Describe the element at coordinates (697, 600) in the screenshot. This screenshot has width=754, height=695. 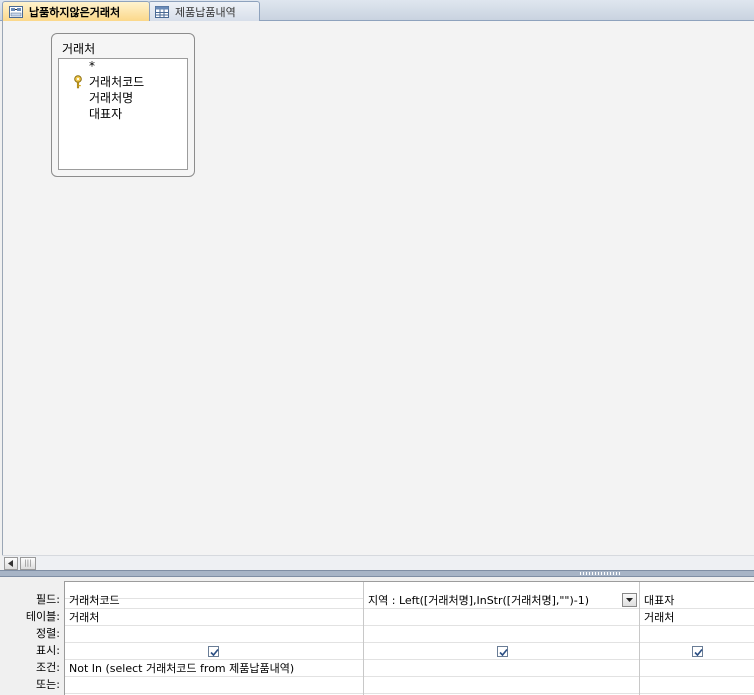
I see `field-cell: 대표자` at that location.